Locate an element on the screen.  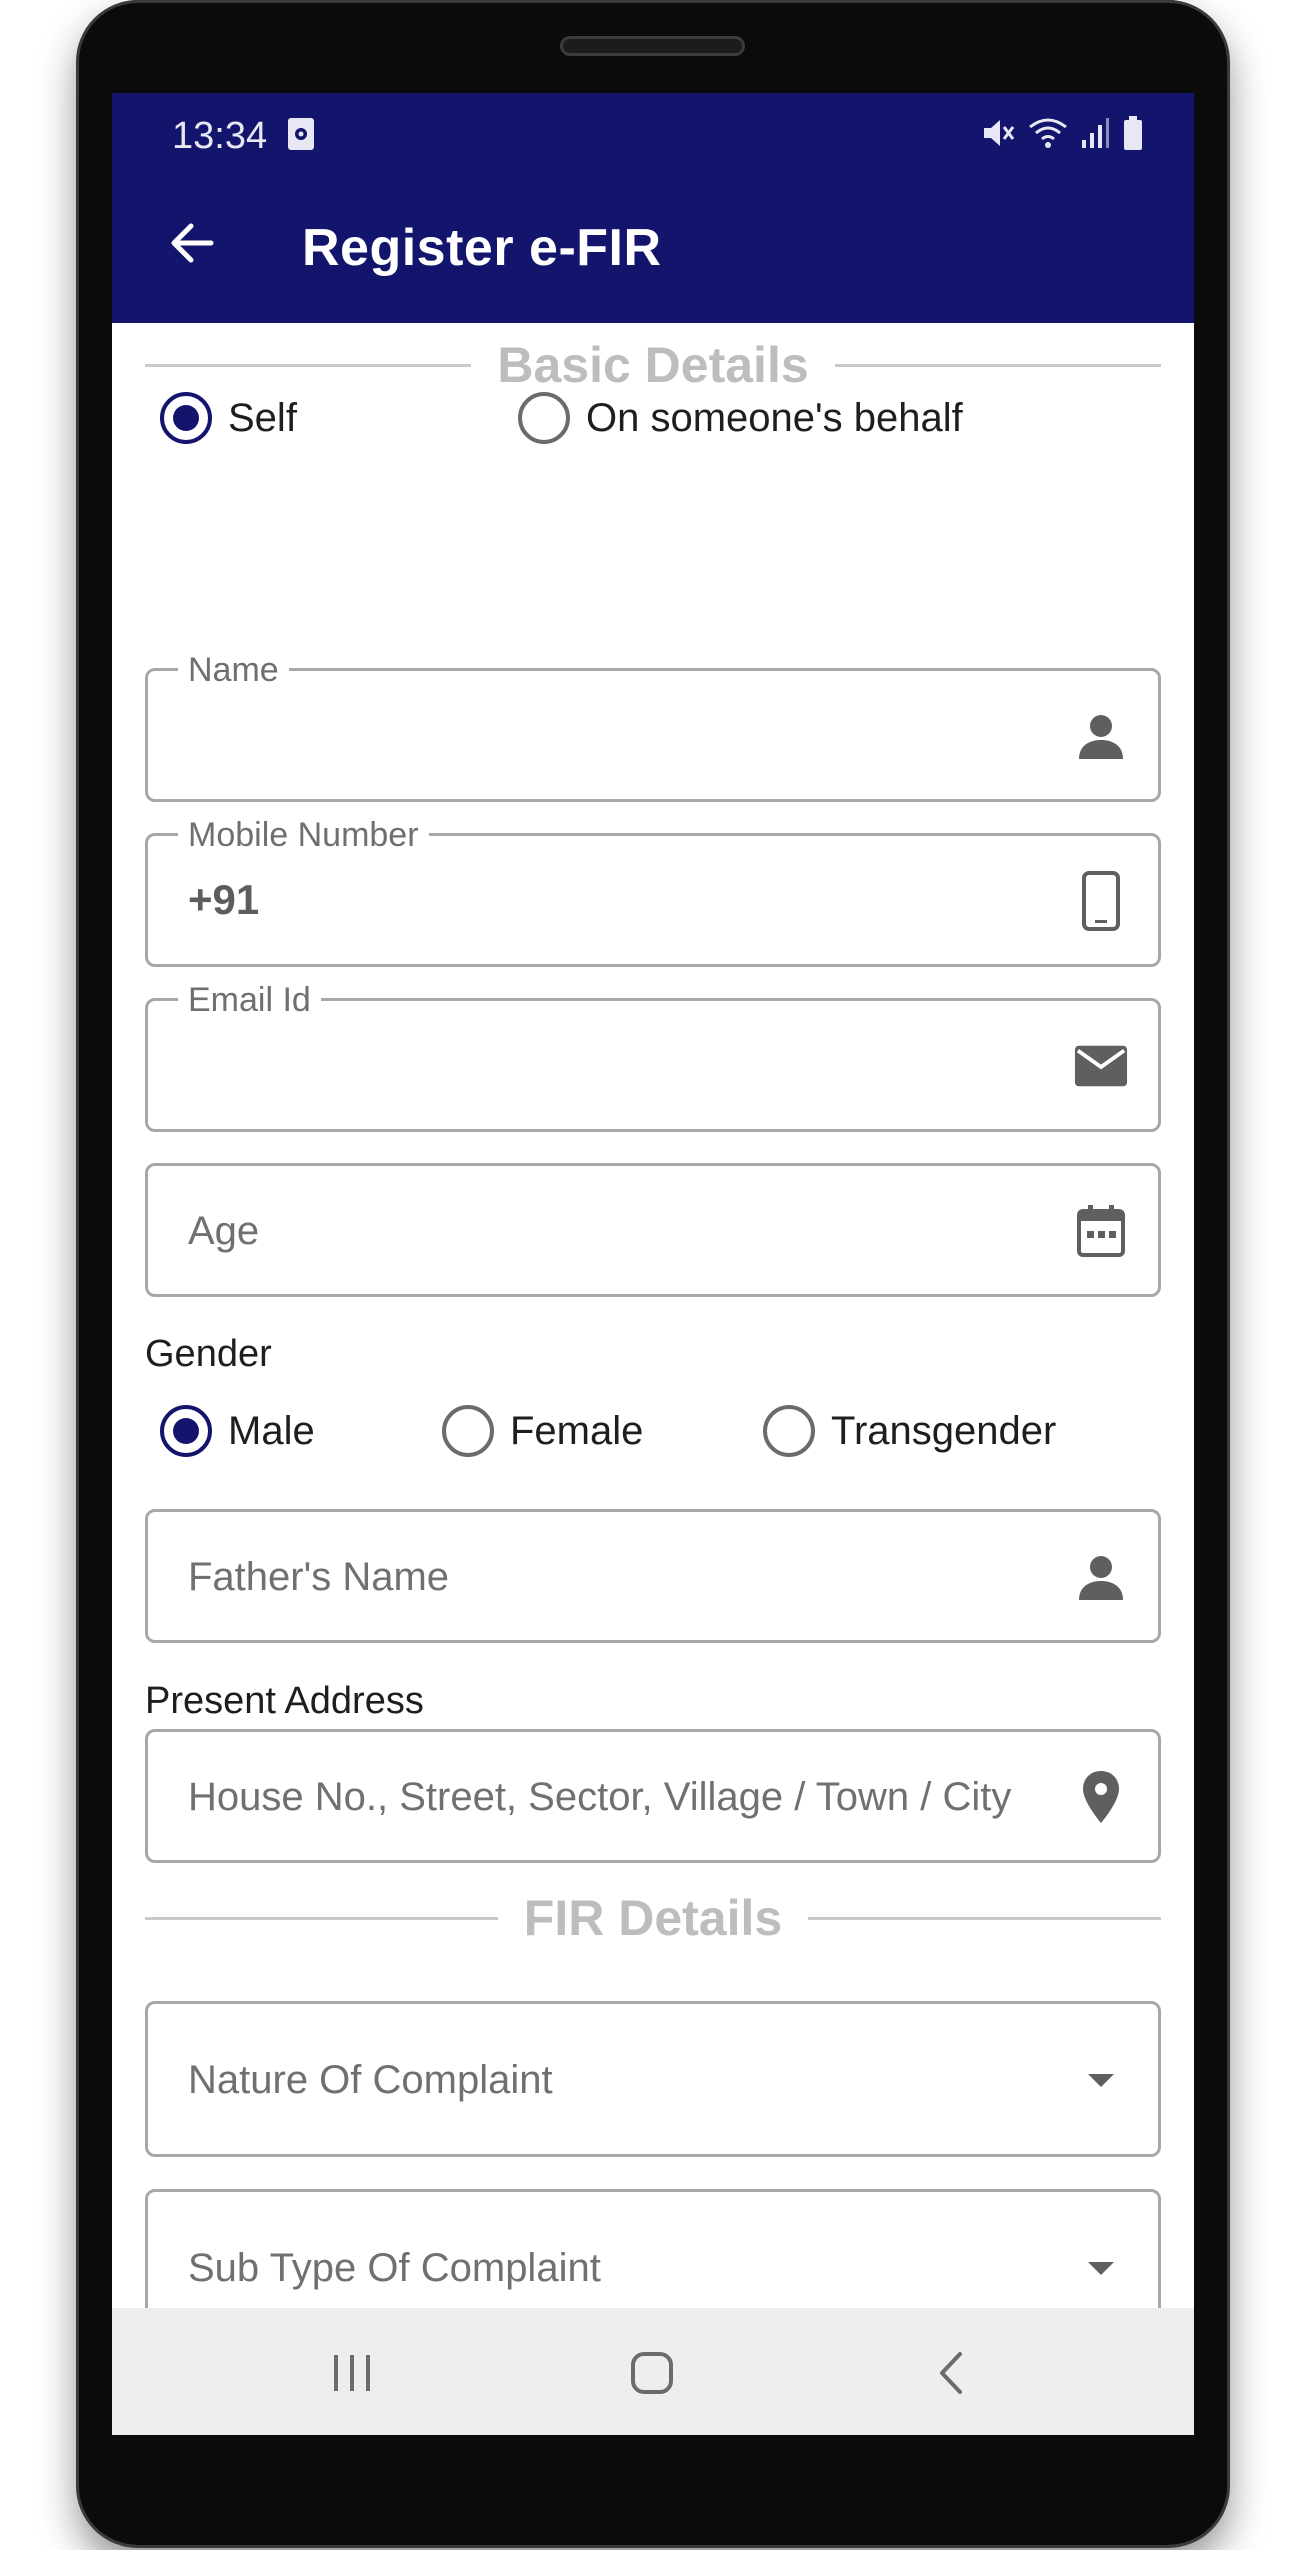
radio-label: Self is located at coordinates (262, 417).